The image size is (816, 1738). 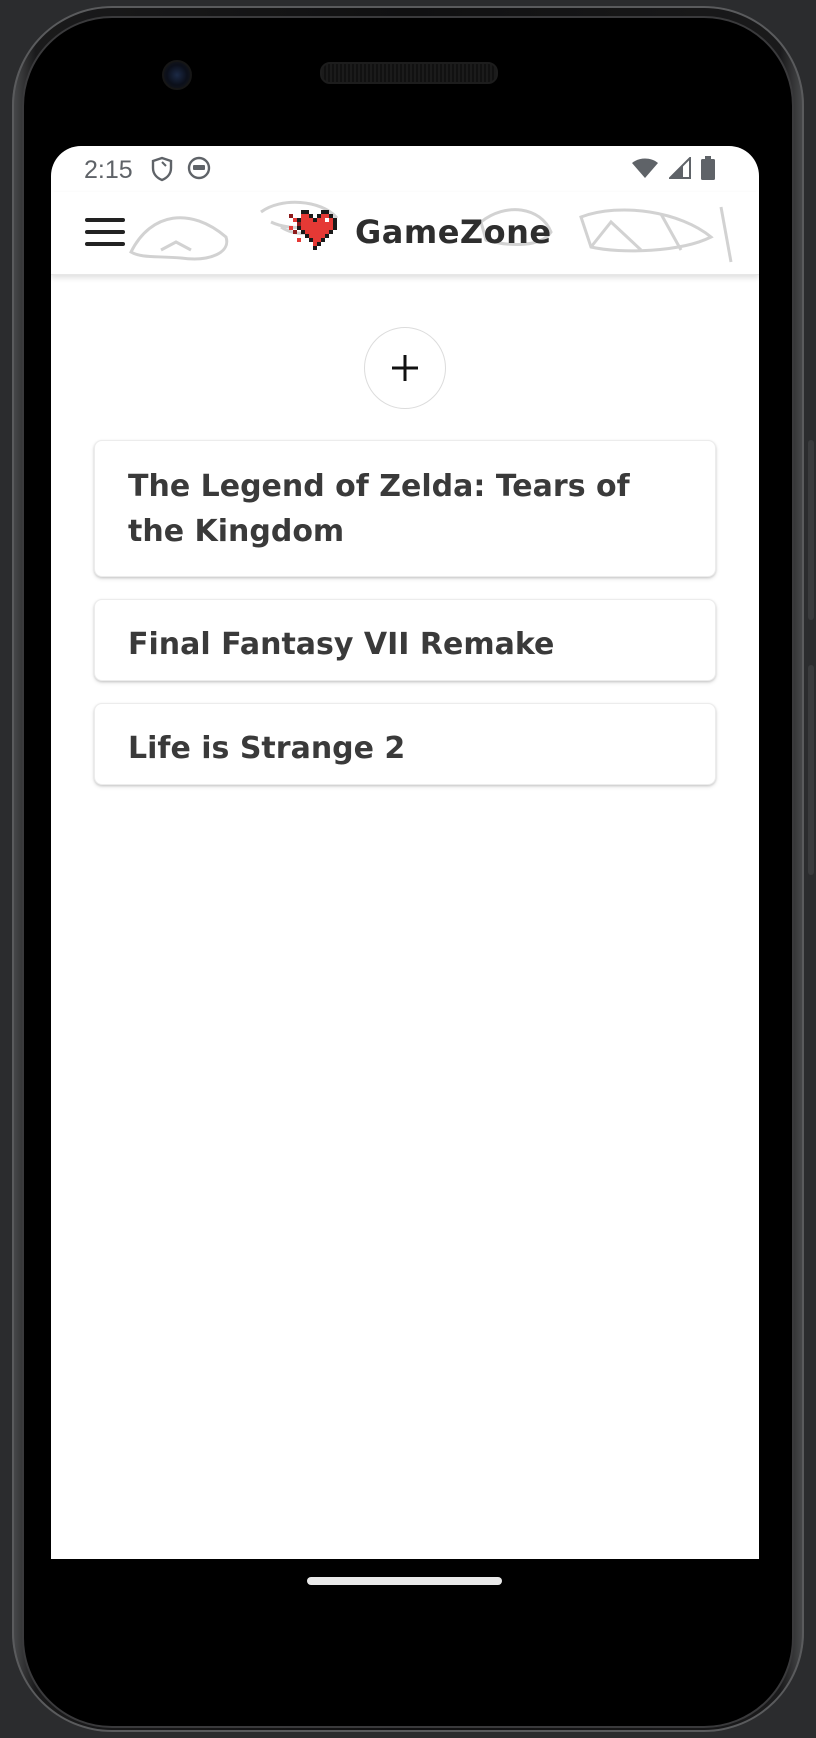 What do you see at coordinates (679, 169) in the screenshot?
I see `signal-icon` at bounding box center [679, 169].